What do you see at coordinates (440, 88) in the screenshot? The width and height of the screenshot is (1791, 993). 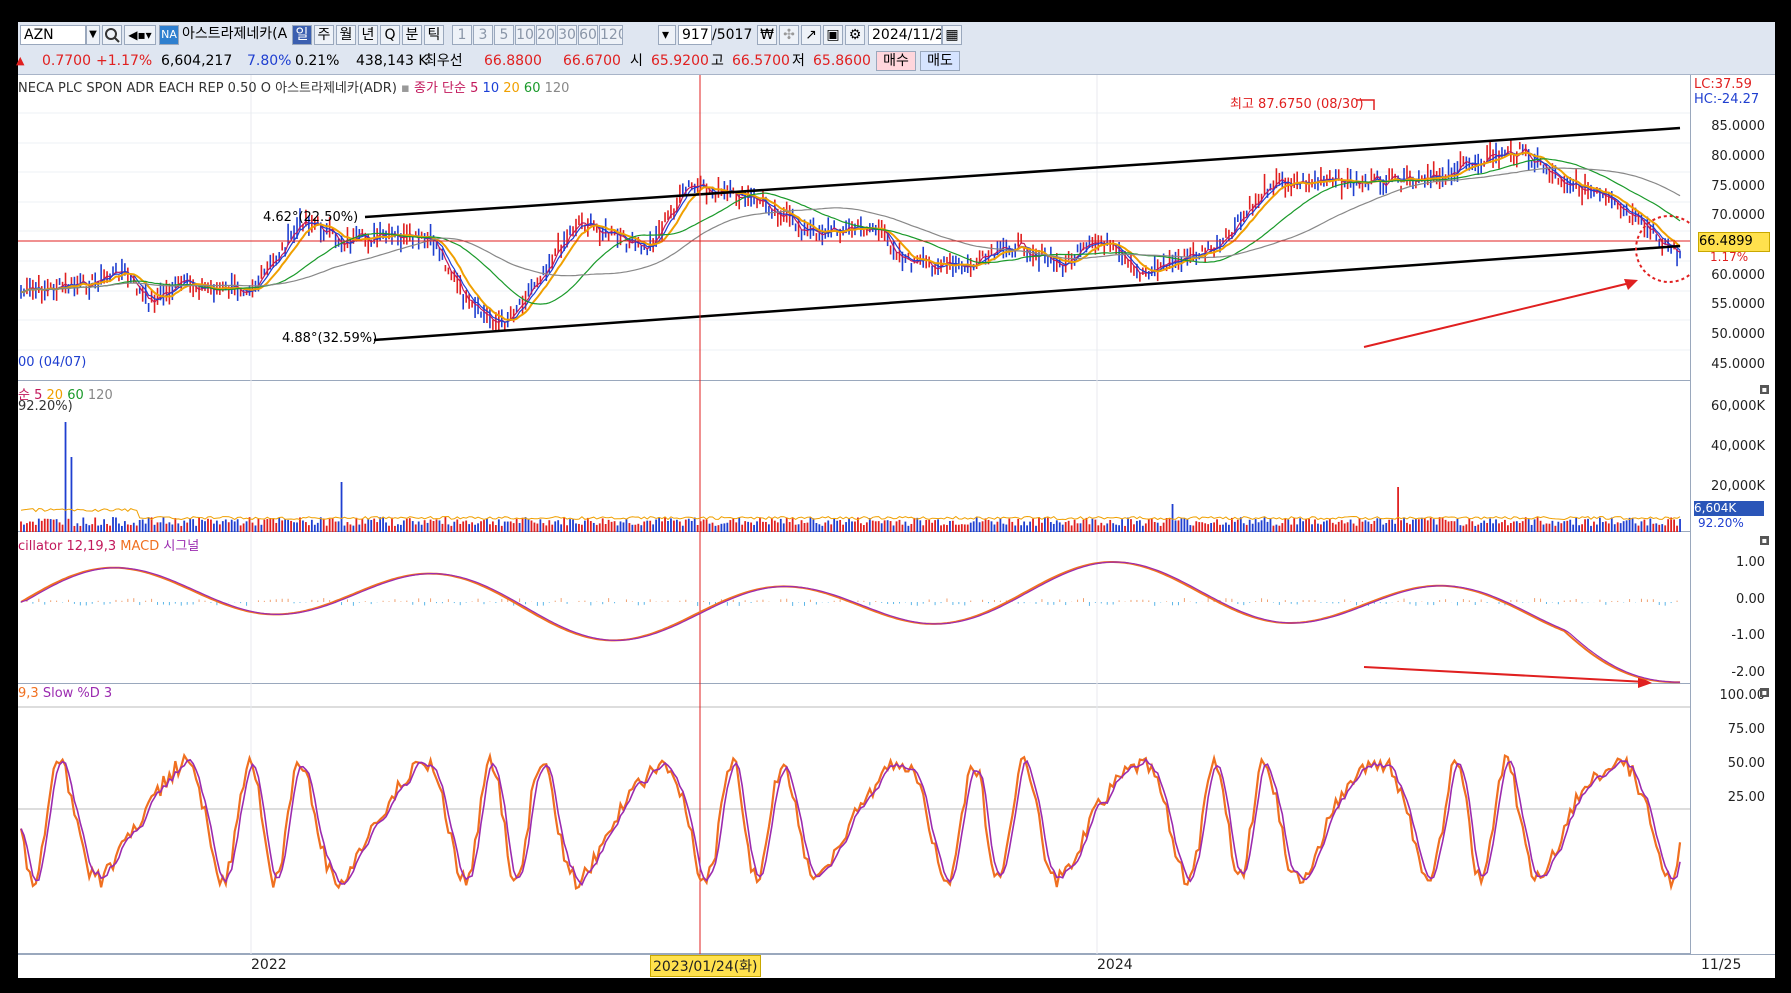 I see `ma-type-label: 종가 단순` at bounding box center [440, 88].